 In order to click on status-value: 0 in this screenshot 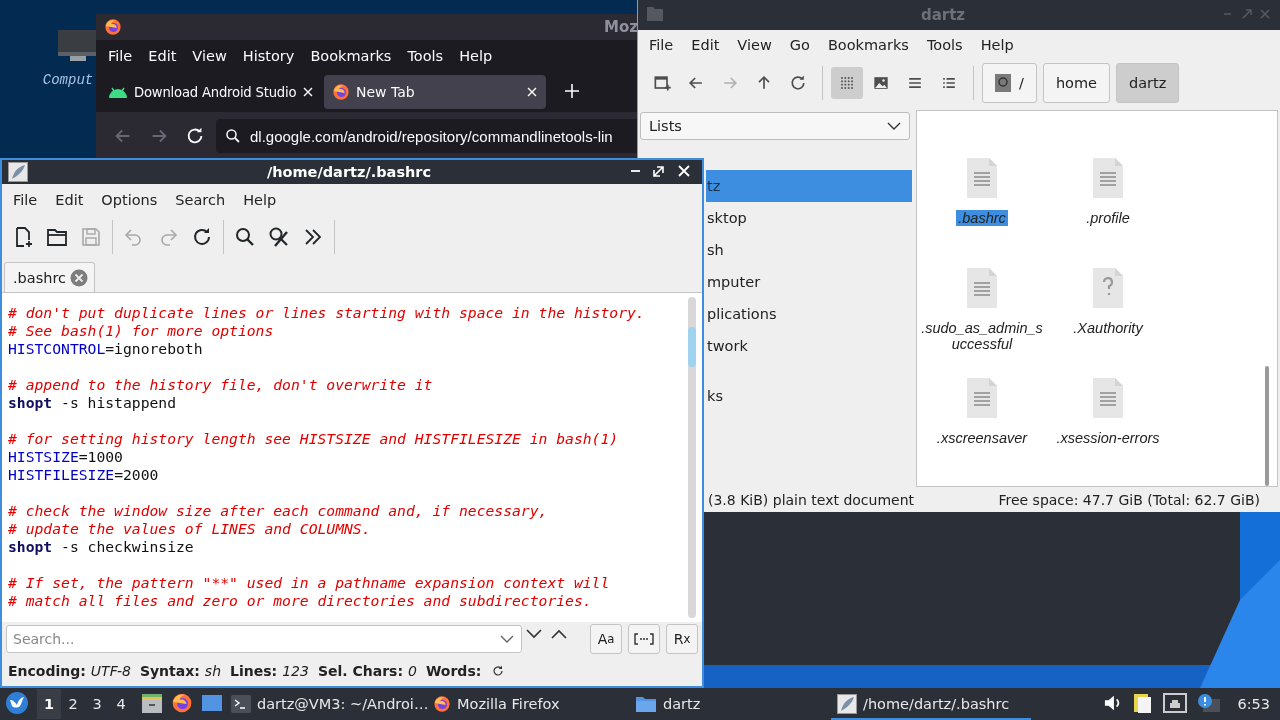, I will do `click(412, 671)`.